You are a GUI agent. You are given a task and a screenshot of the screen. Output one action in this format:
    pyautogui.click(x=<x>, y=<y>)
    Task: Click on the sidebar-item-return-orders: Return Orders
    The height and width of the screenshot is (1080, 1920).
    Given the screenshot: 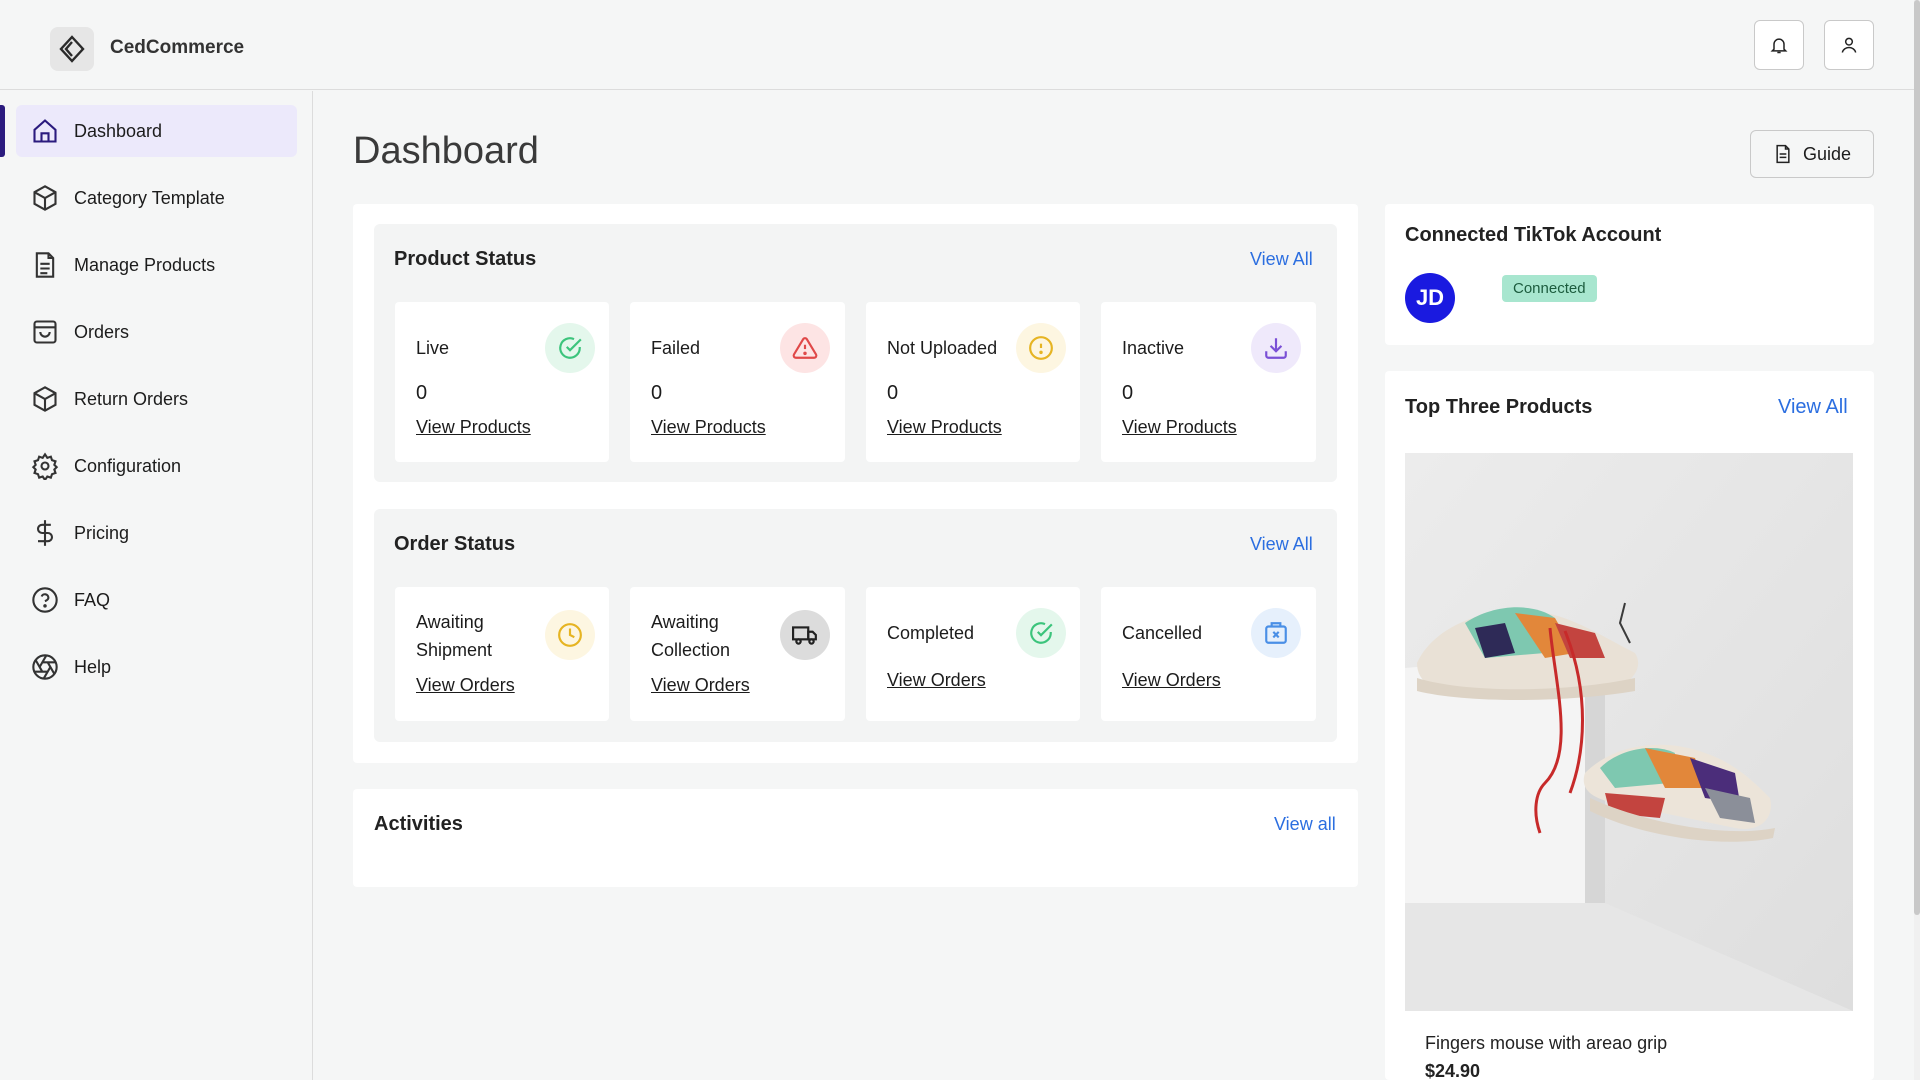 What is the action you would take?
    pyautogui.click(x=156, y=399)
    